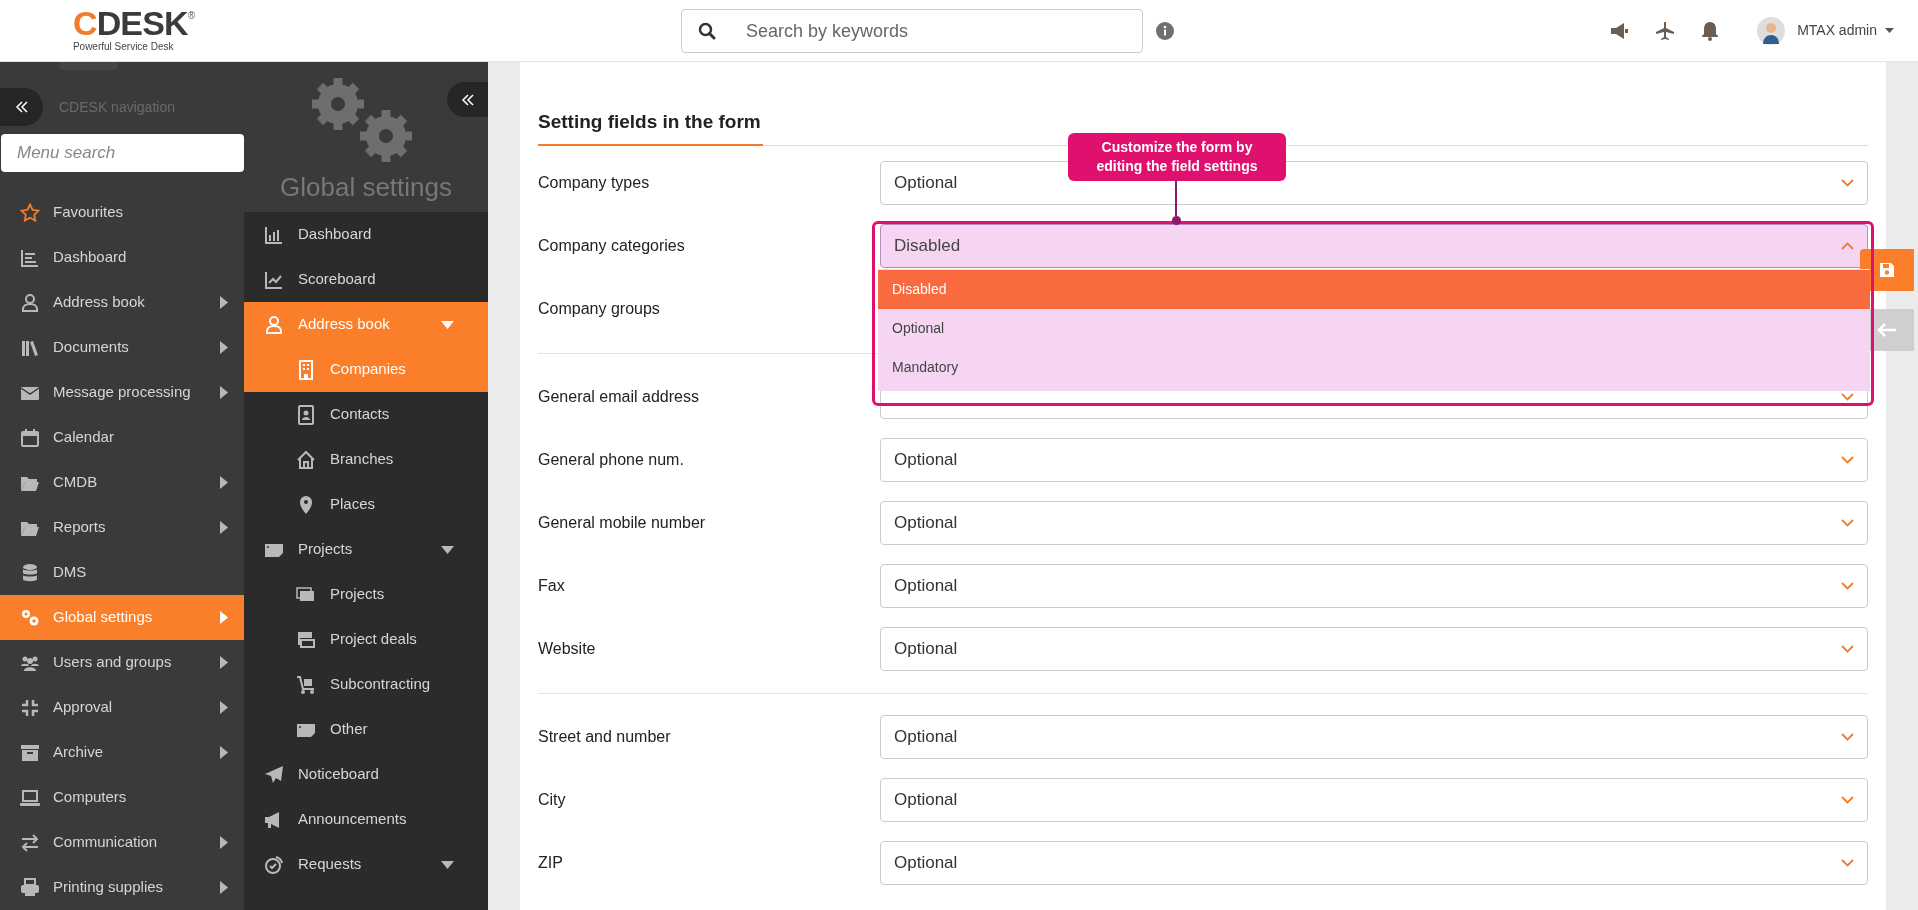  What do you see at coordinates (122, 392) in the screenshot?
I see `nav-item: Message processing` at bounding box center [122, 392].